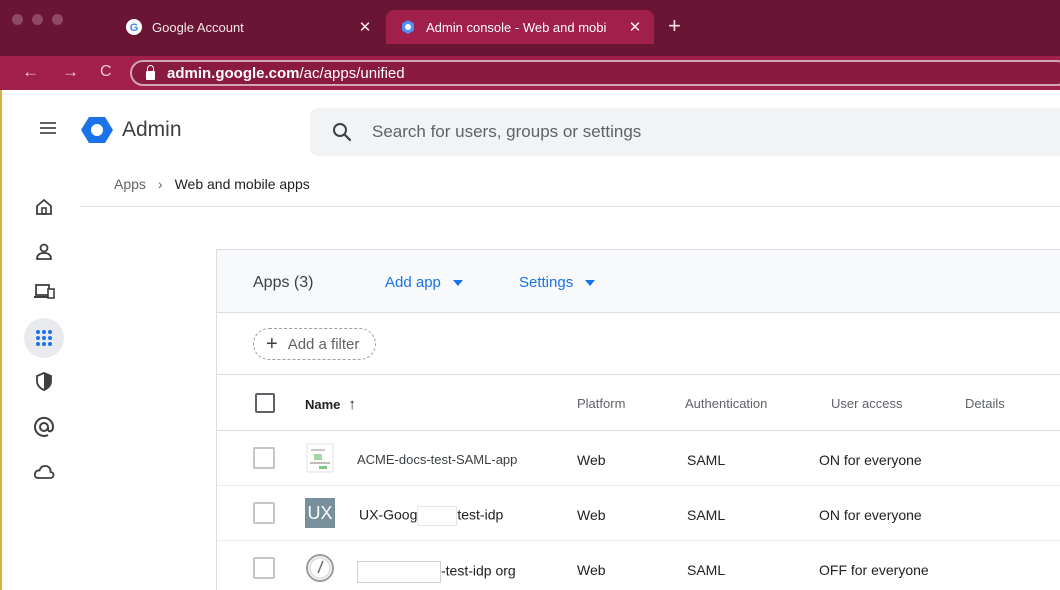  Describe the element at coordinates (233, 73) in the screenshot. I see `url-host: admin.google.com` at that location.